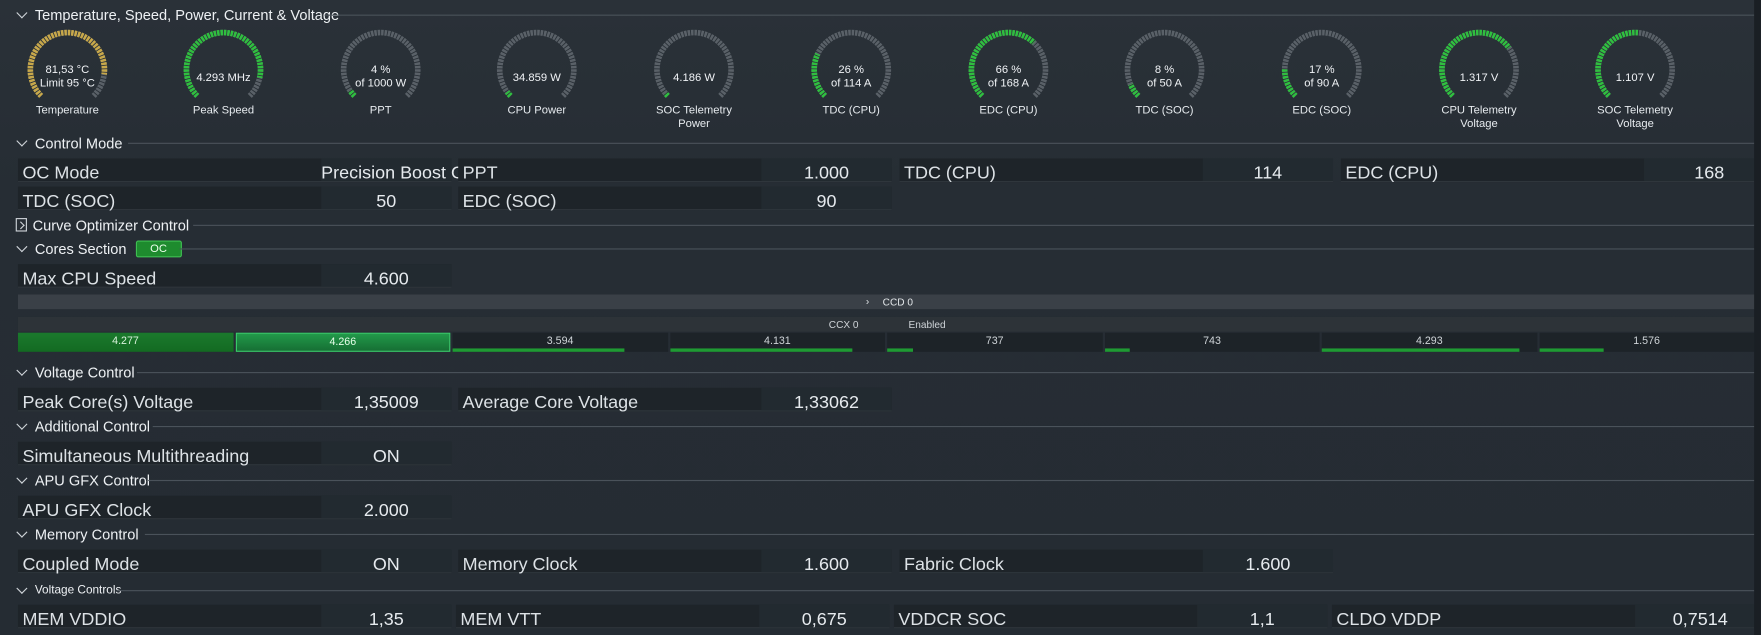 This screenshot has width=1761, height=635. I want to click on field-label: APU GFX Clock, so click(87, 511).